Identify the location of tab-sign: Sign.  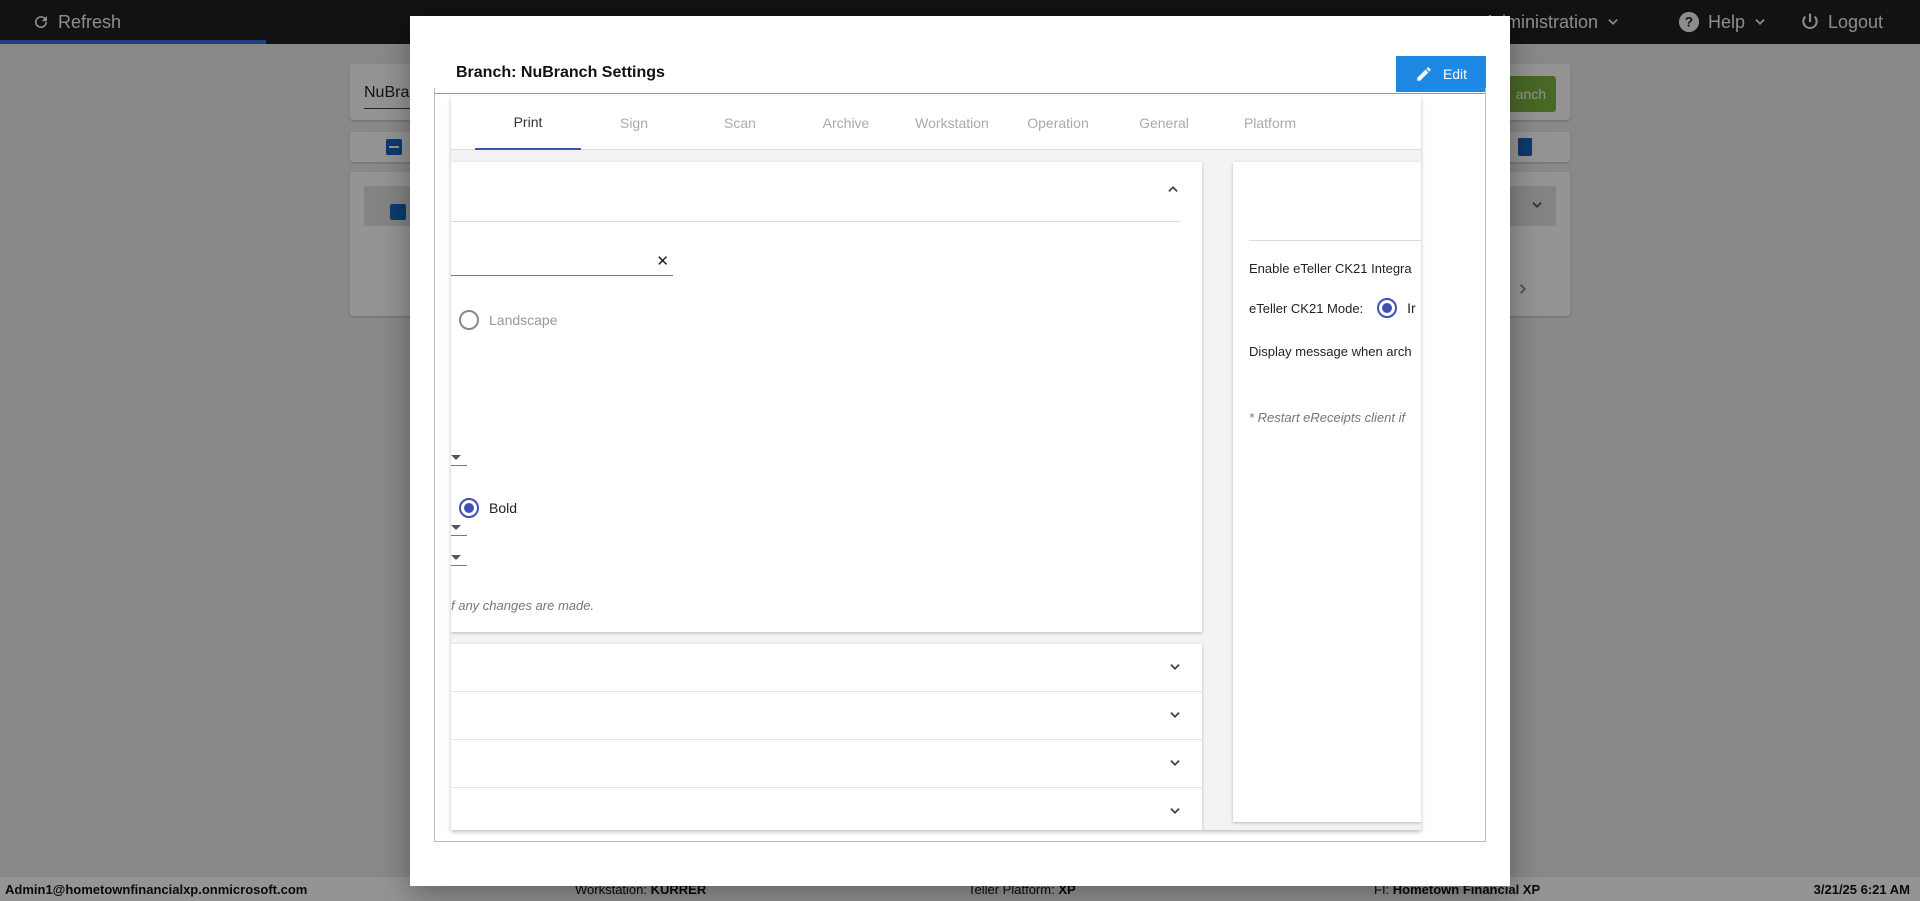
(634, 123).